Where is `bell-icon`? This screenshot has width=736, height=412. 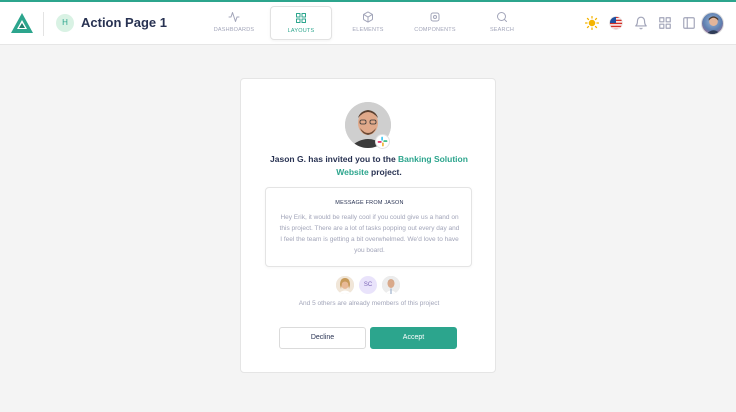
bell-icon is located at coordinates (641, 23).